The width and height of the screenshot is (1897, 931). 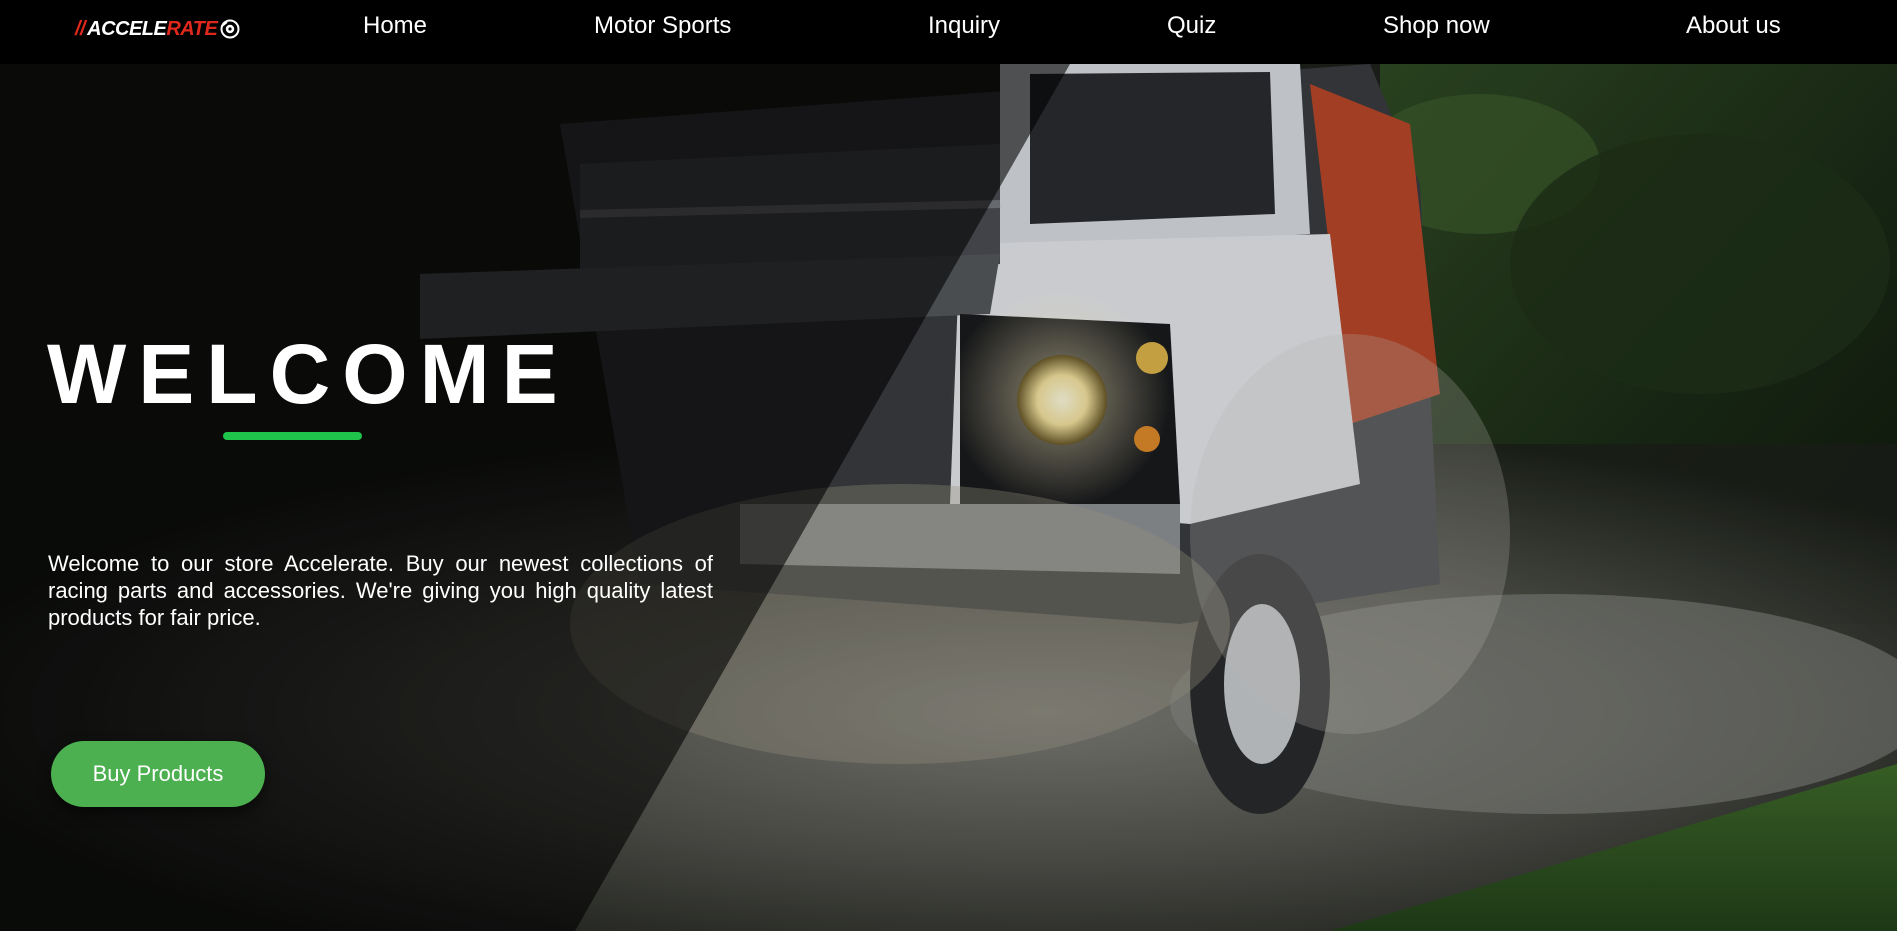 What do you see at coordinates (158, 774) in the screenshot?
I see `buy-products-button: Buy Products` at bounding box center [158, 774].